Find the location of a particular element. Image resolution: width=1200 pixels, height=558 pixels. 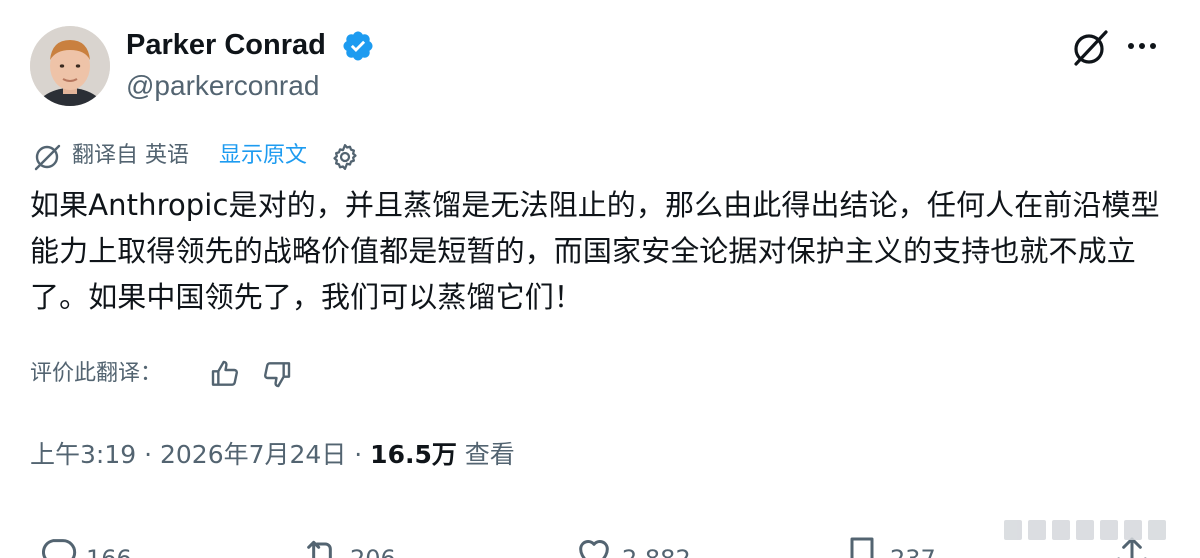

like-button: 2,882 is located at coordinates (632, 546).